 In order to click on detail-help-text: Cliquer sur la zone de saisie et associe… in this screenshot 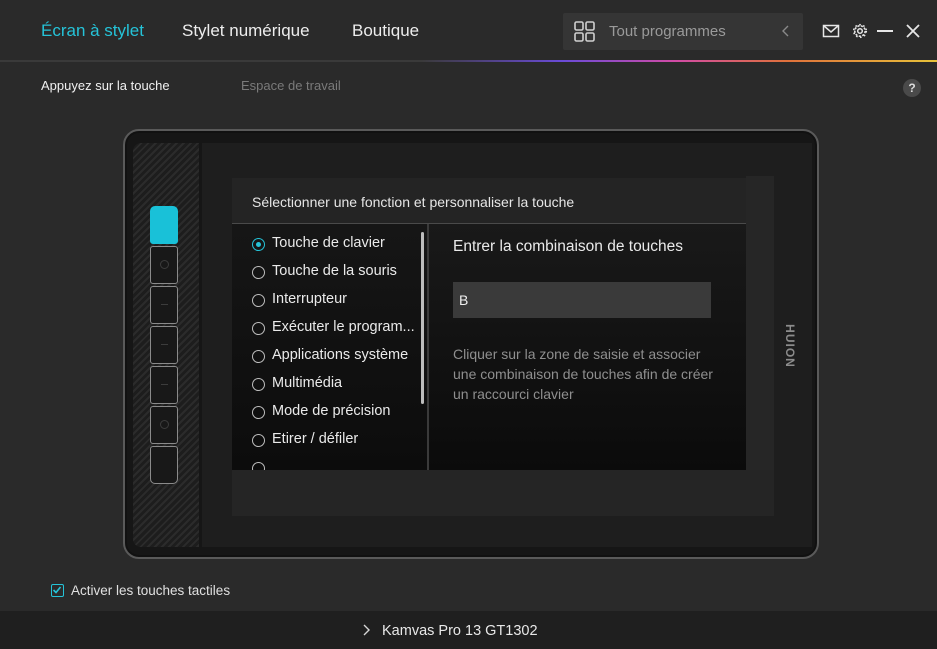, I will do `click(583, 374)`.